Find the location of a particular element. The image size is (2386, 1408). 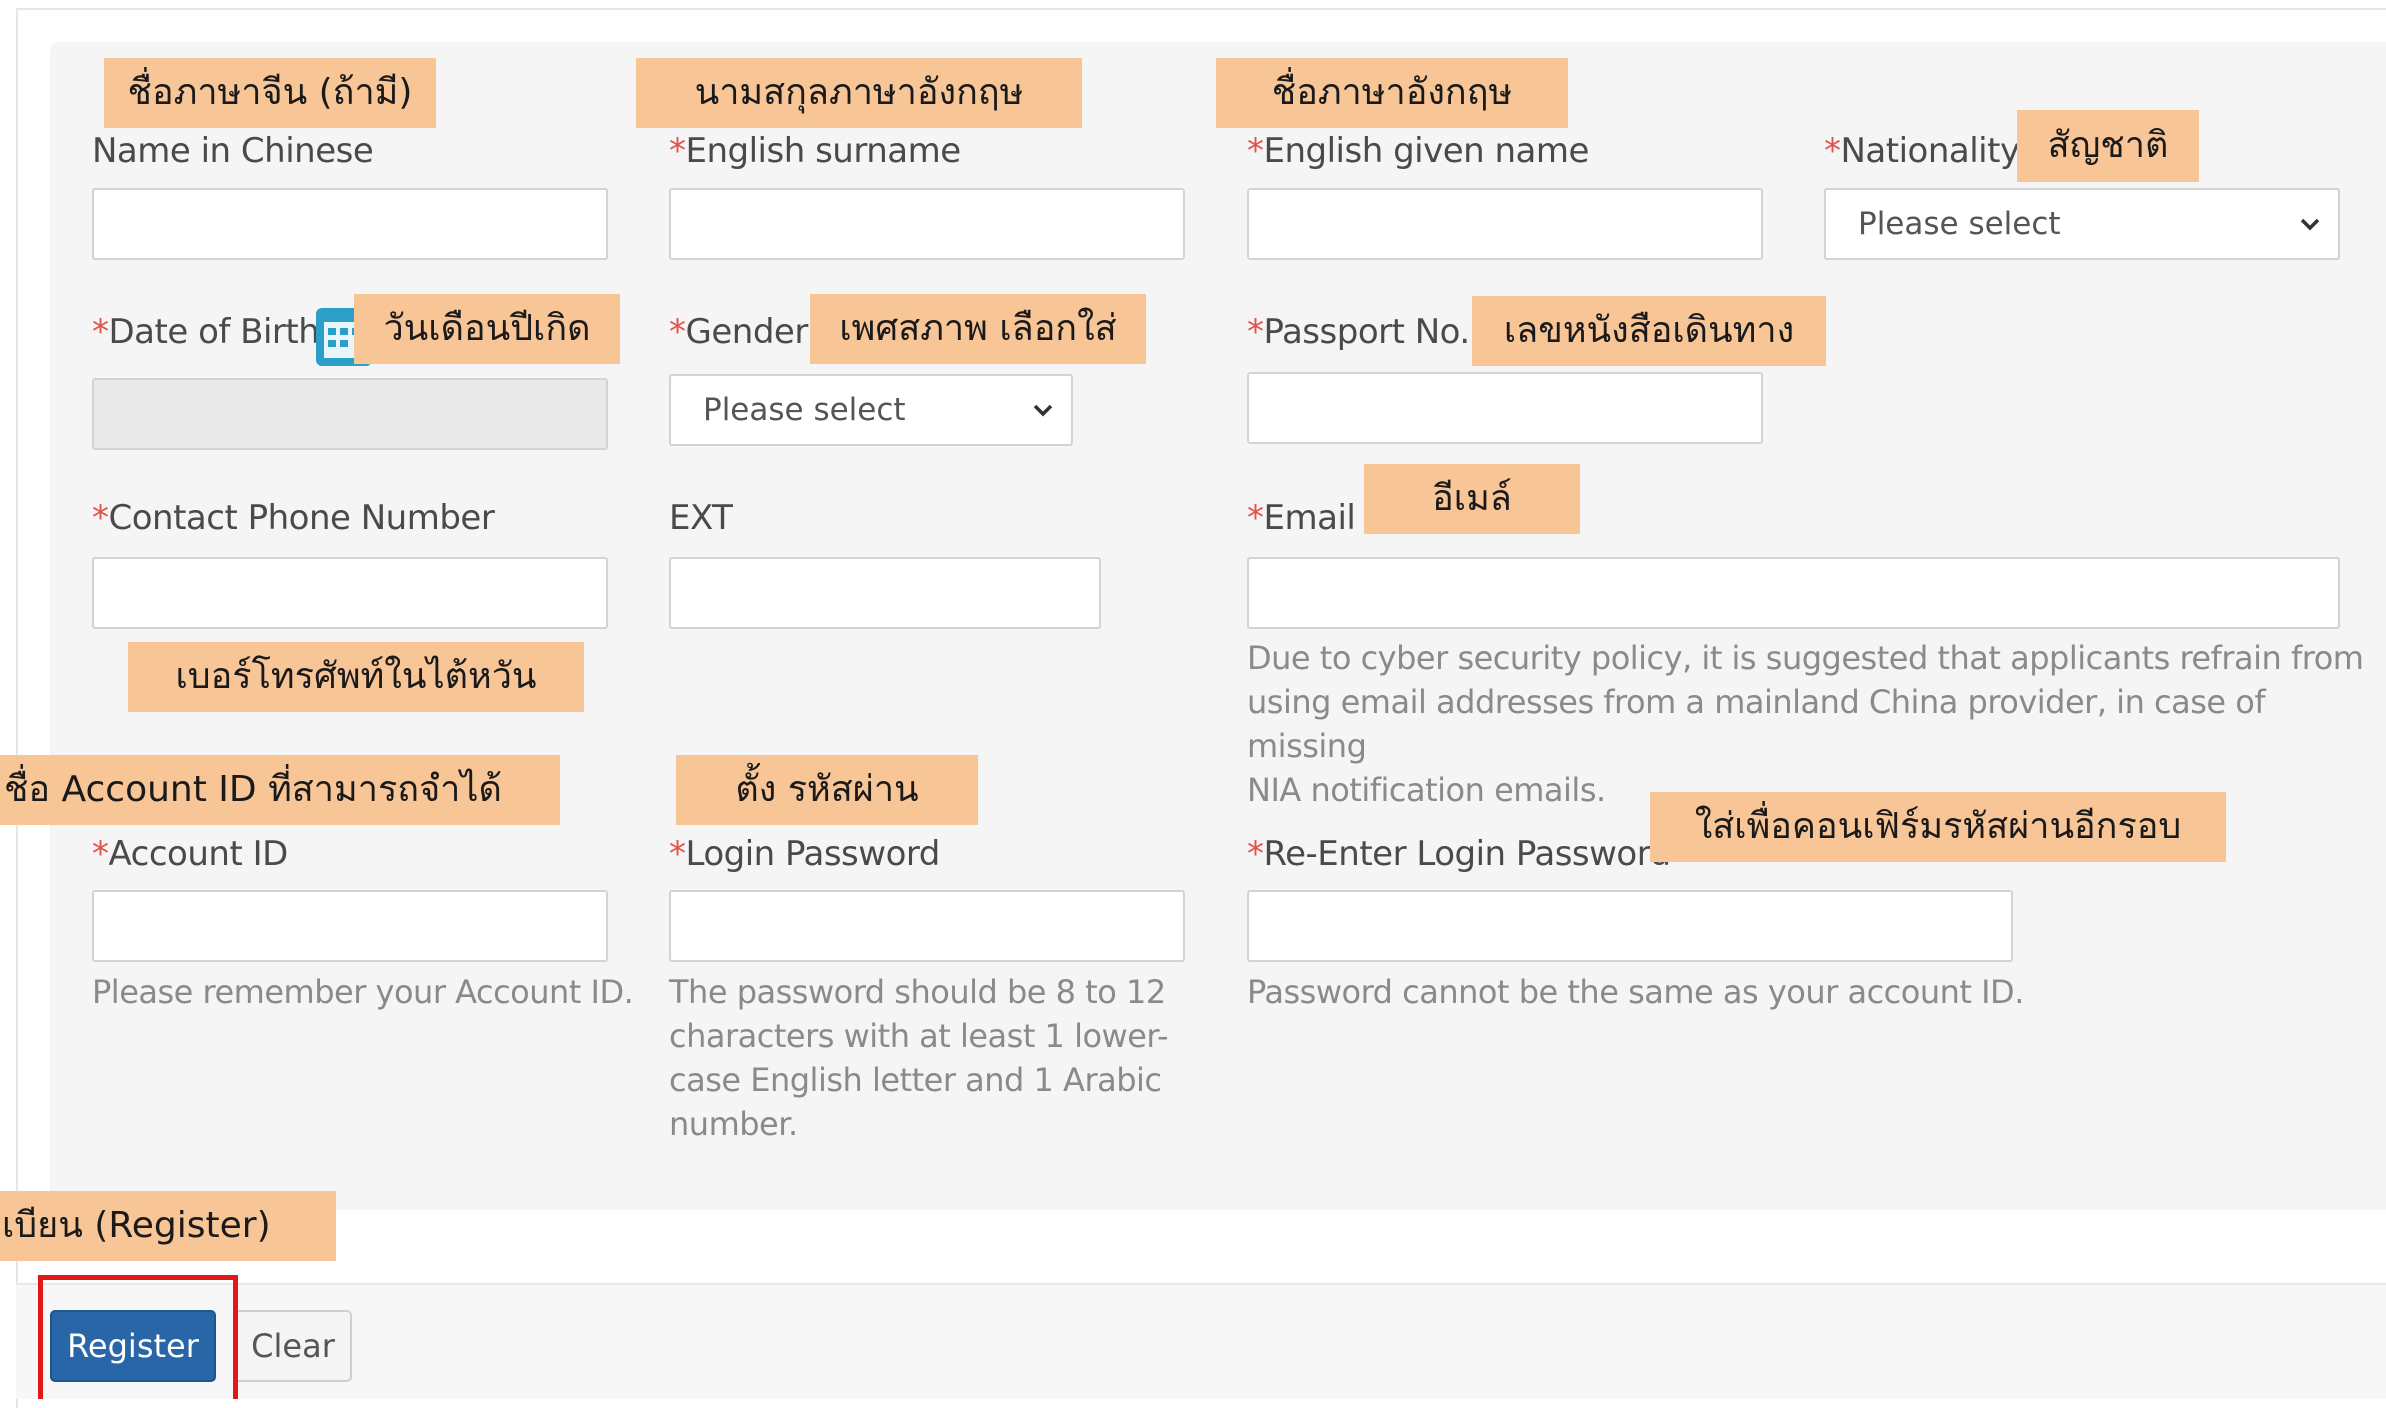

annotation-register: เบียน (Register) is located at coordinates (168, 1226).